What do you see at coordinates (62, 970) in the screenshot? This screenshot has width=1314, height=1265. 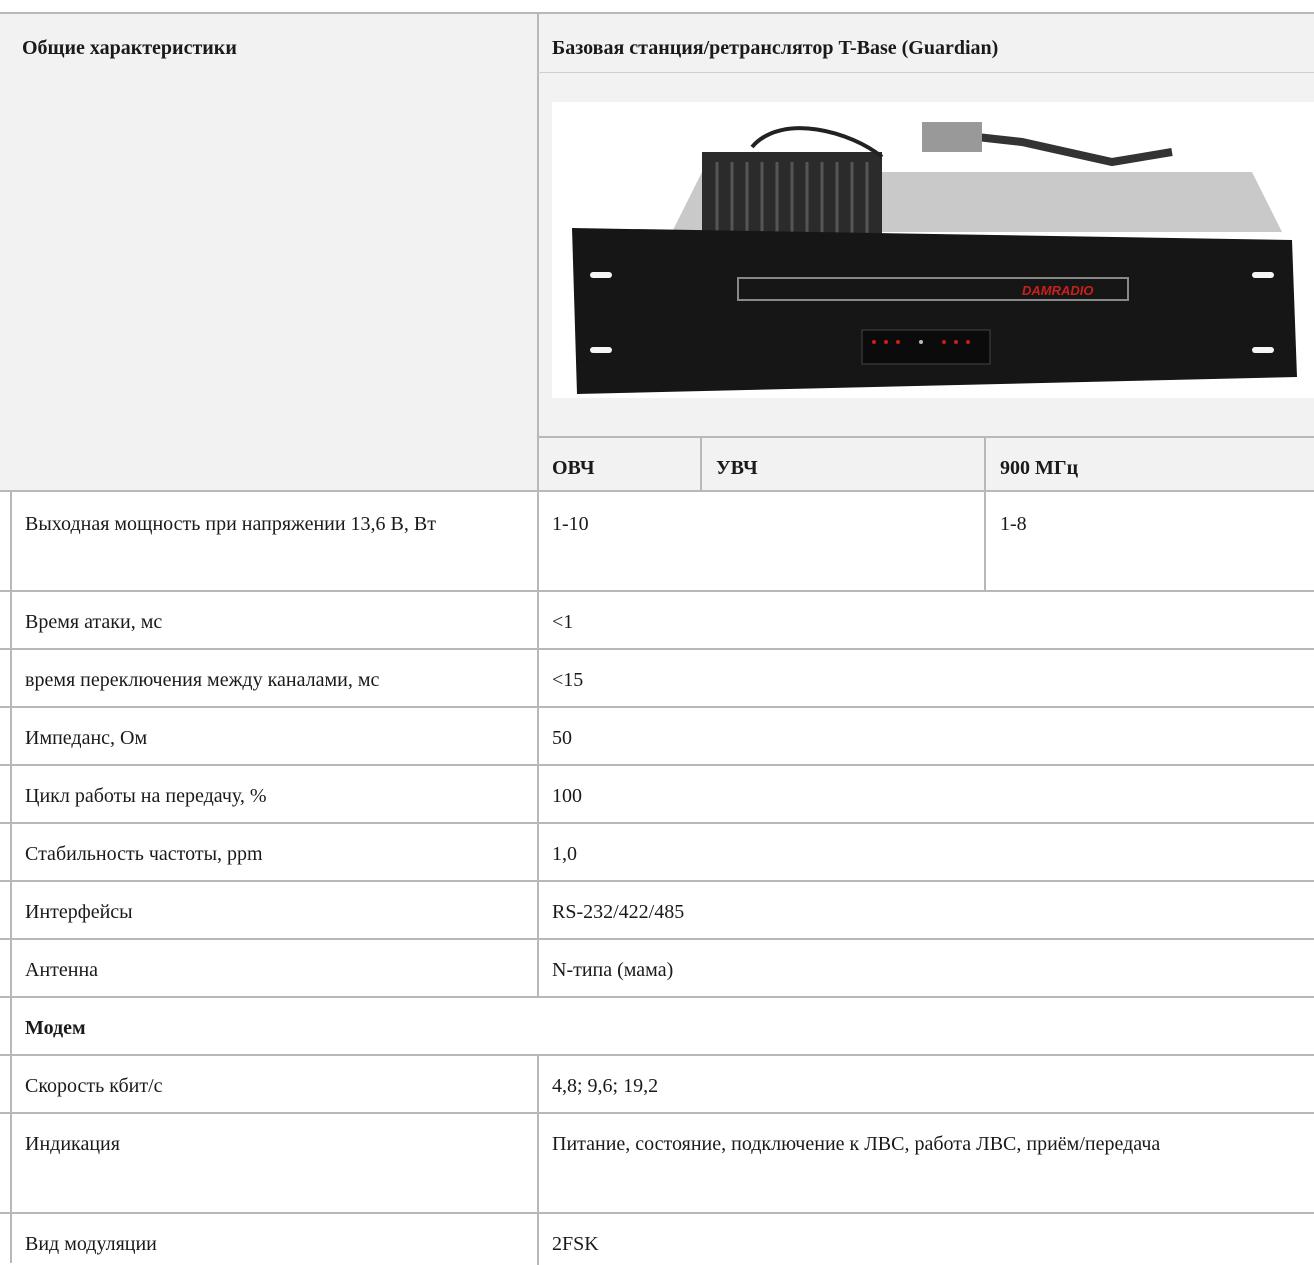 I see `row-label: Антенна` at bounding box center [62, 970].